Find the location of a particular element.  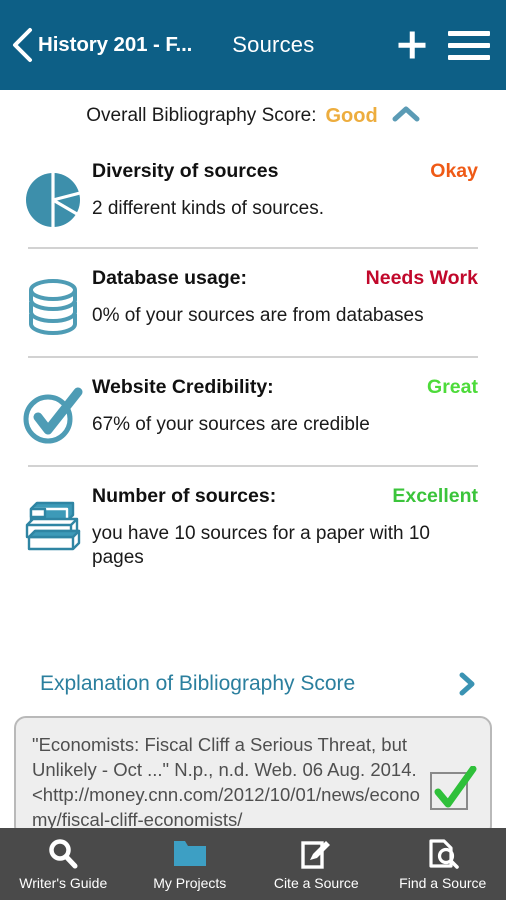

metric-title: Database usage: is located at coordinates (169, 278).